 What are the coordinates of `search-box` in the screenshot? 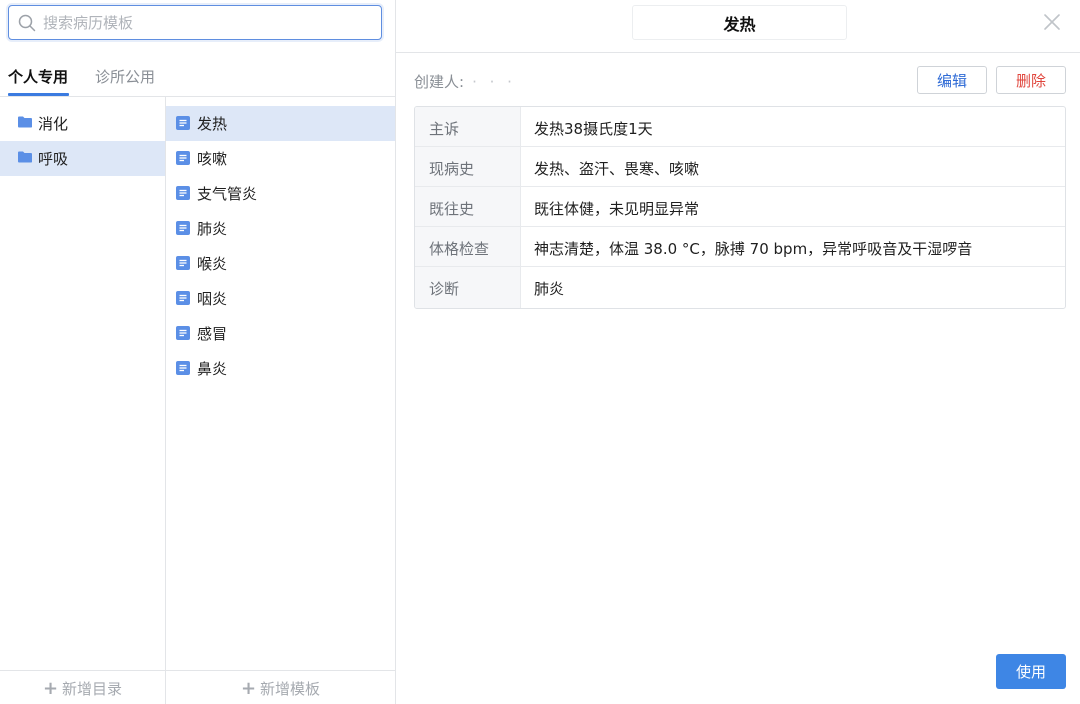 It's located at (195, 22).